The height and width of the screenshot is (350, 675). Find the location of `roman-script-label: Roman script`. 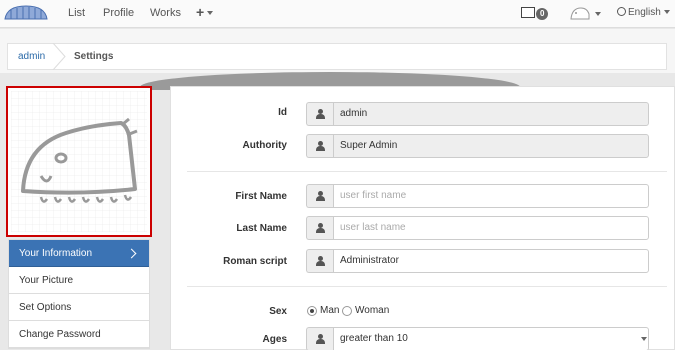

roman-script-label: Roman script is located at coordinates (255, 261).